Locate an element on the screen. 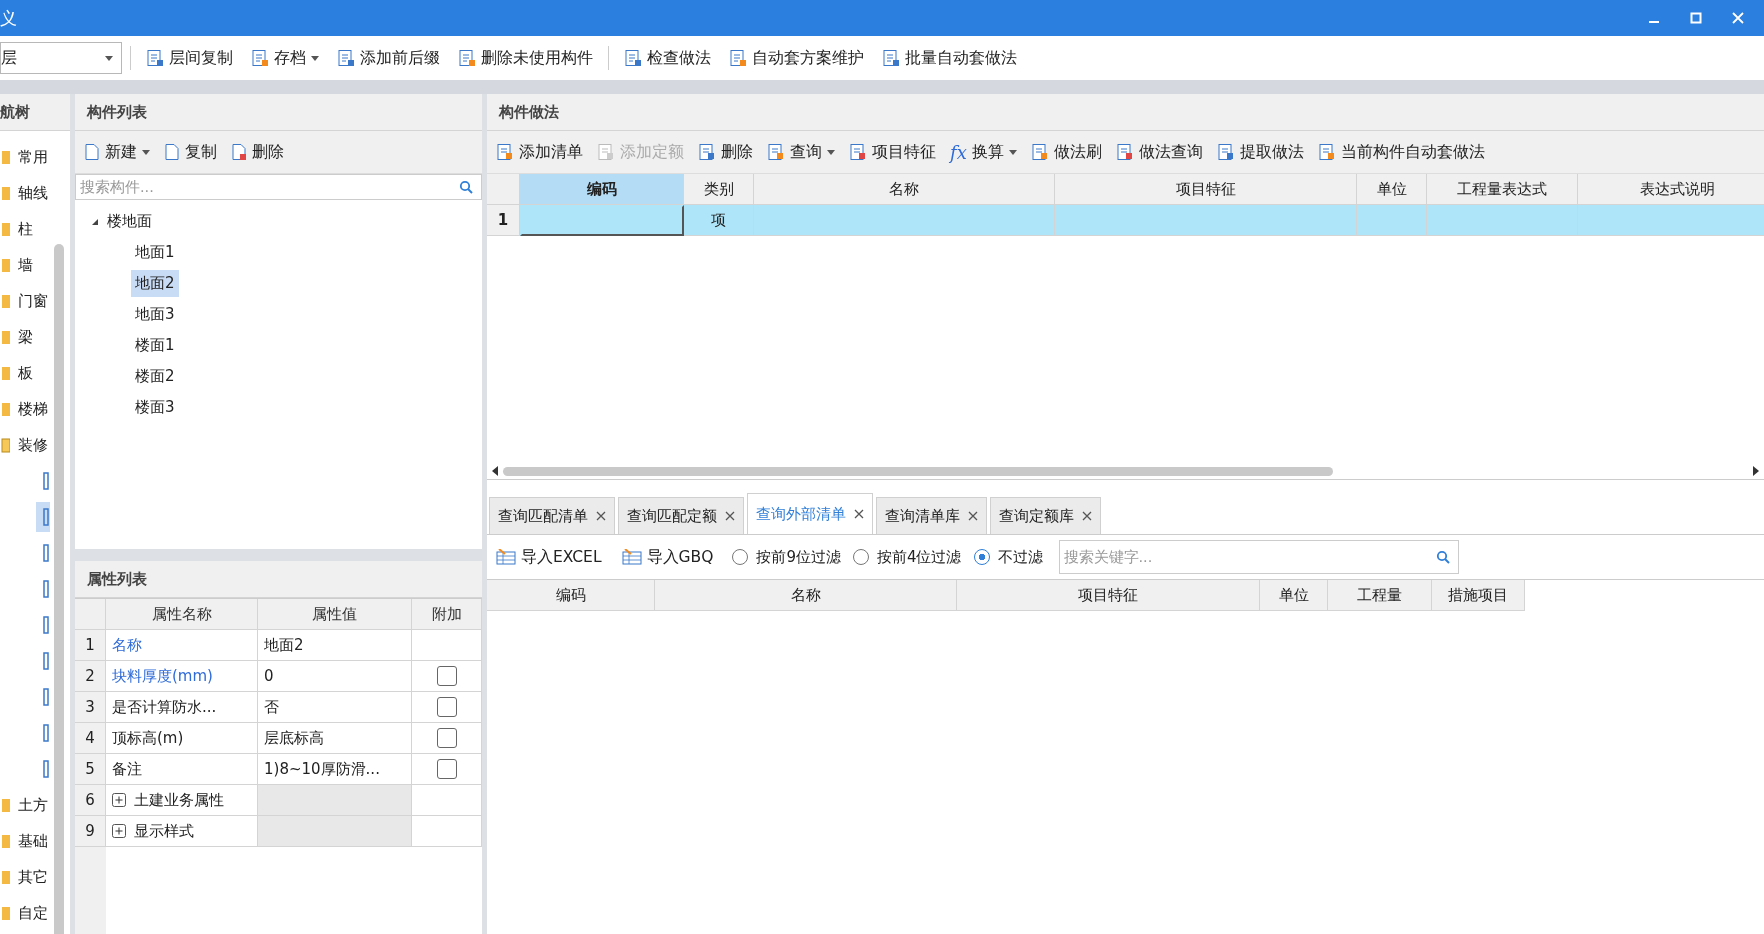 Image resolution: width=1764 pixels, height=934 pixels. panel-title: 航树 is located at coordinates (15, 112).